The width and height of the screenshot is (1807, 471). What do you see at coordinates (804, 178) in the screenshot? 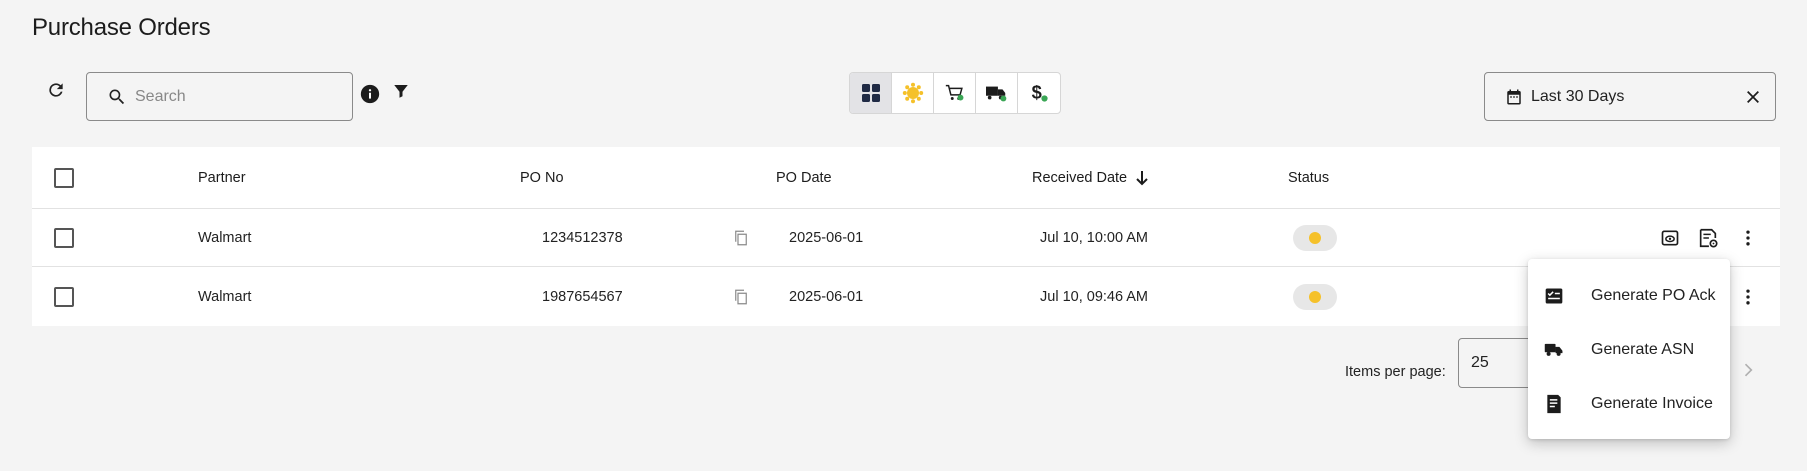
I see `column-header-po-date: PO Date` at bounding box center [804, 178].